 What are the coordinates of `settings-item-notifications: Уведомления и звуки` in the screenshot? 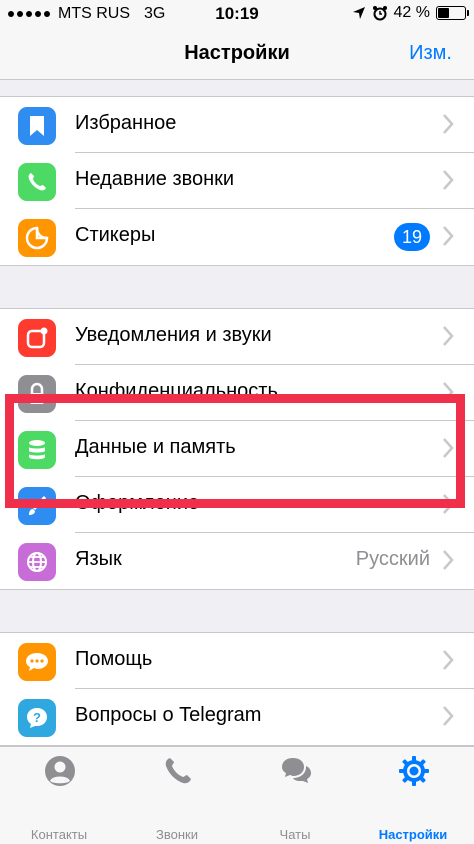 It's located at (237, 337).